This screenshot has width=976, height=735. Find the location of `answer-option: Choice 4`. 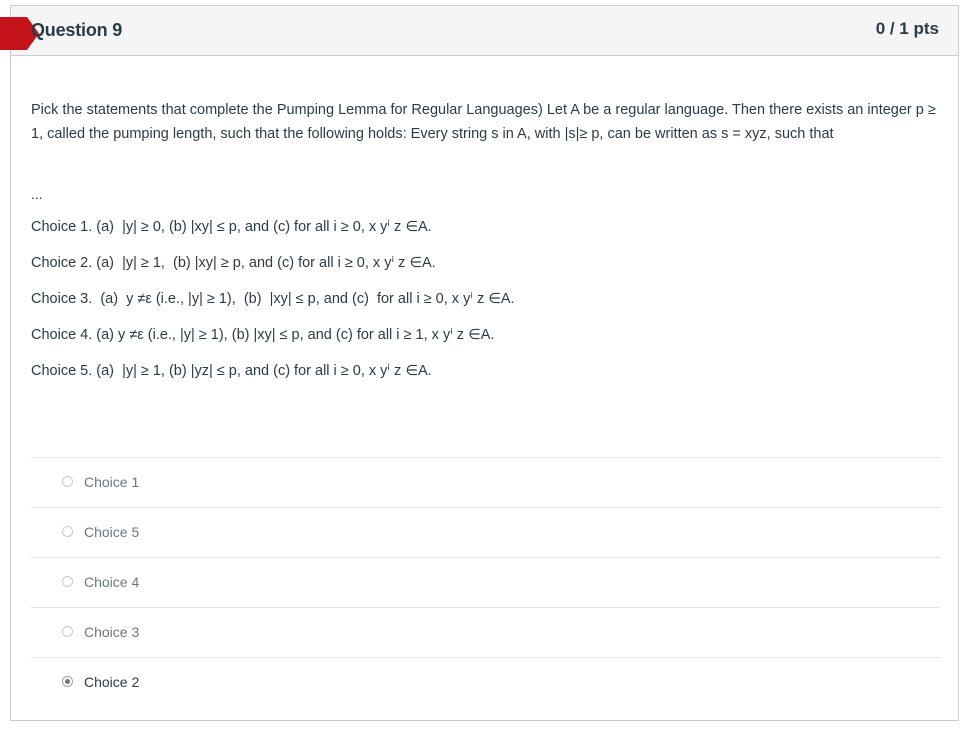

answer-option: Choice 4 is located at coordinates (485, 582).